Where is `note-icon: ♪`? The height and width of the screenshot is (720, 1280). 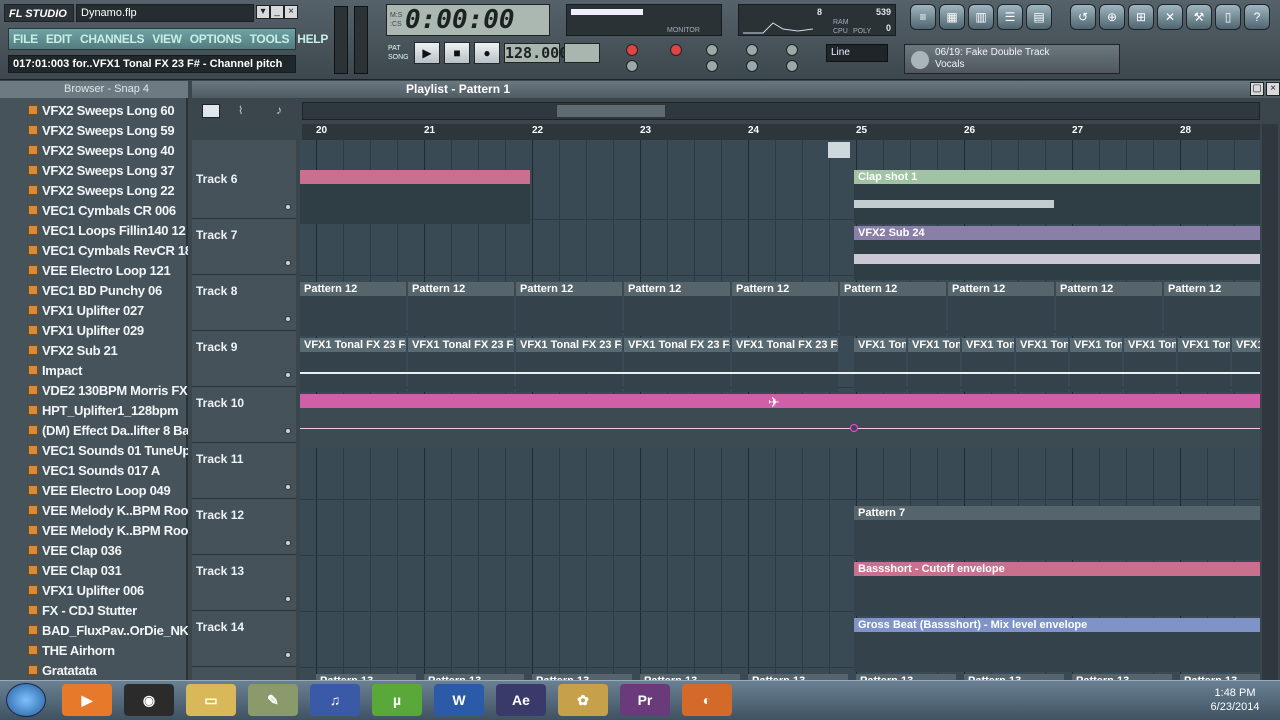 note-icon: ♪ is located at coordinates (284, 110).